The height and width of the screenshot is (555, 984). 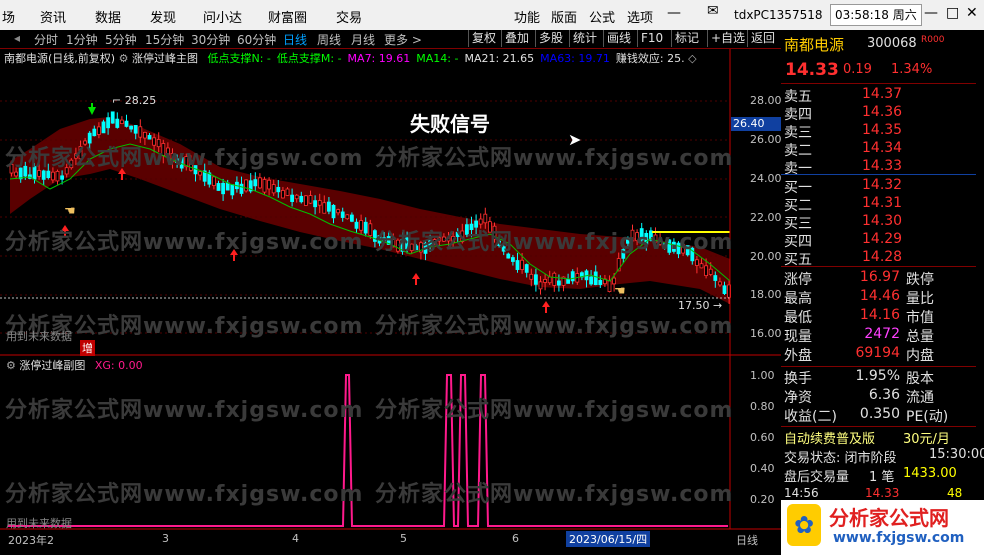 What do you see at coordinates (483, 38) in the screenshot?
I see `adjust-button: 复权` at bounding box center [483, 38].